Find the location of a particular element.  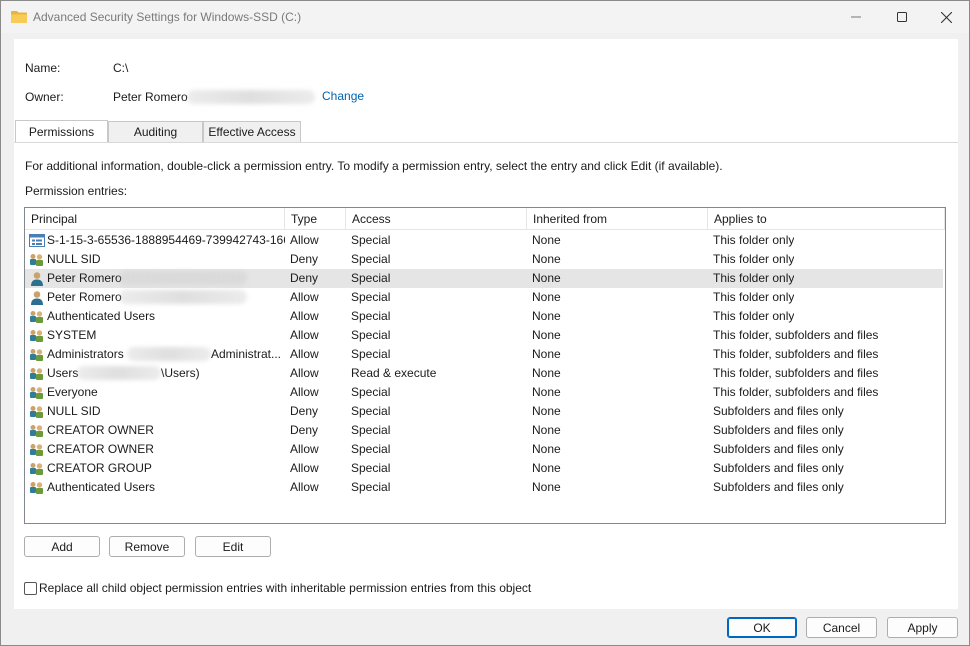

column-inherited-from: Inherited from is located at coordinates (617, 219).